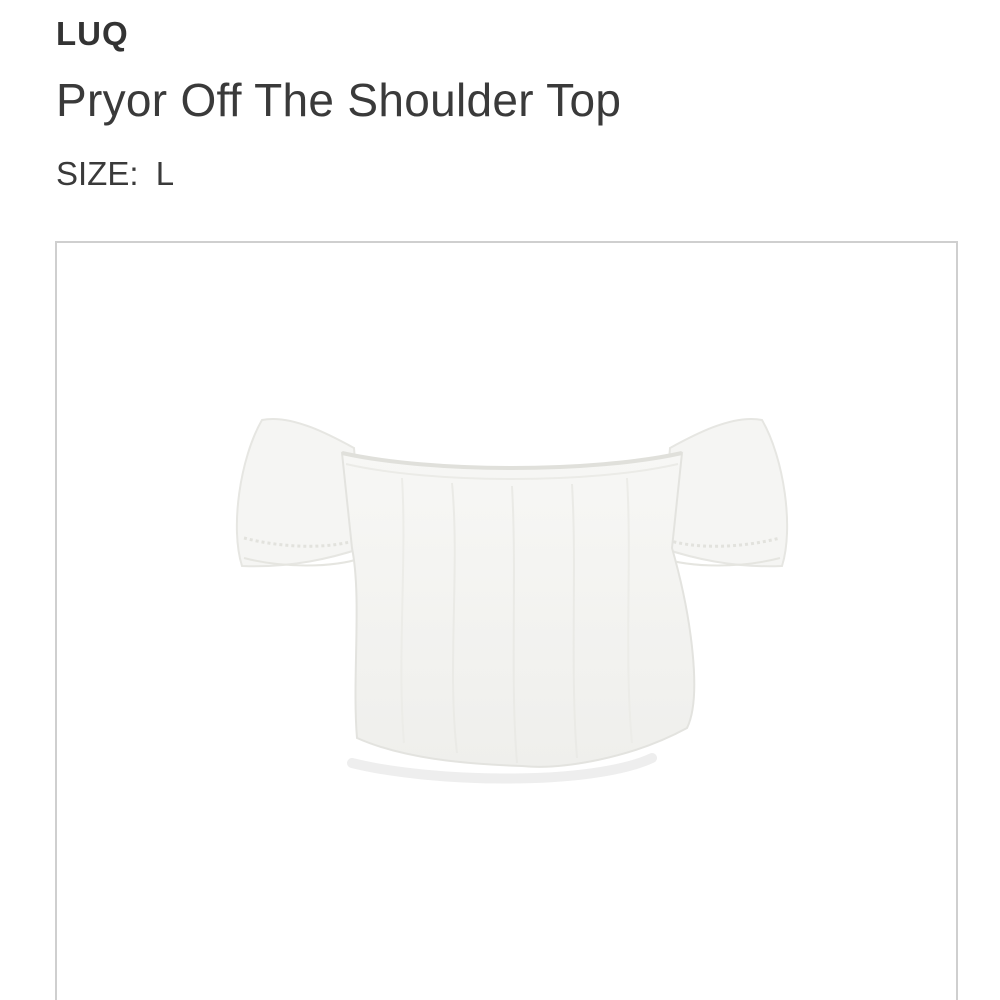  What do you see at coordinates (165, 173) in the screenshot?
I see `size-value: L` at bounding box center [165, 173].